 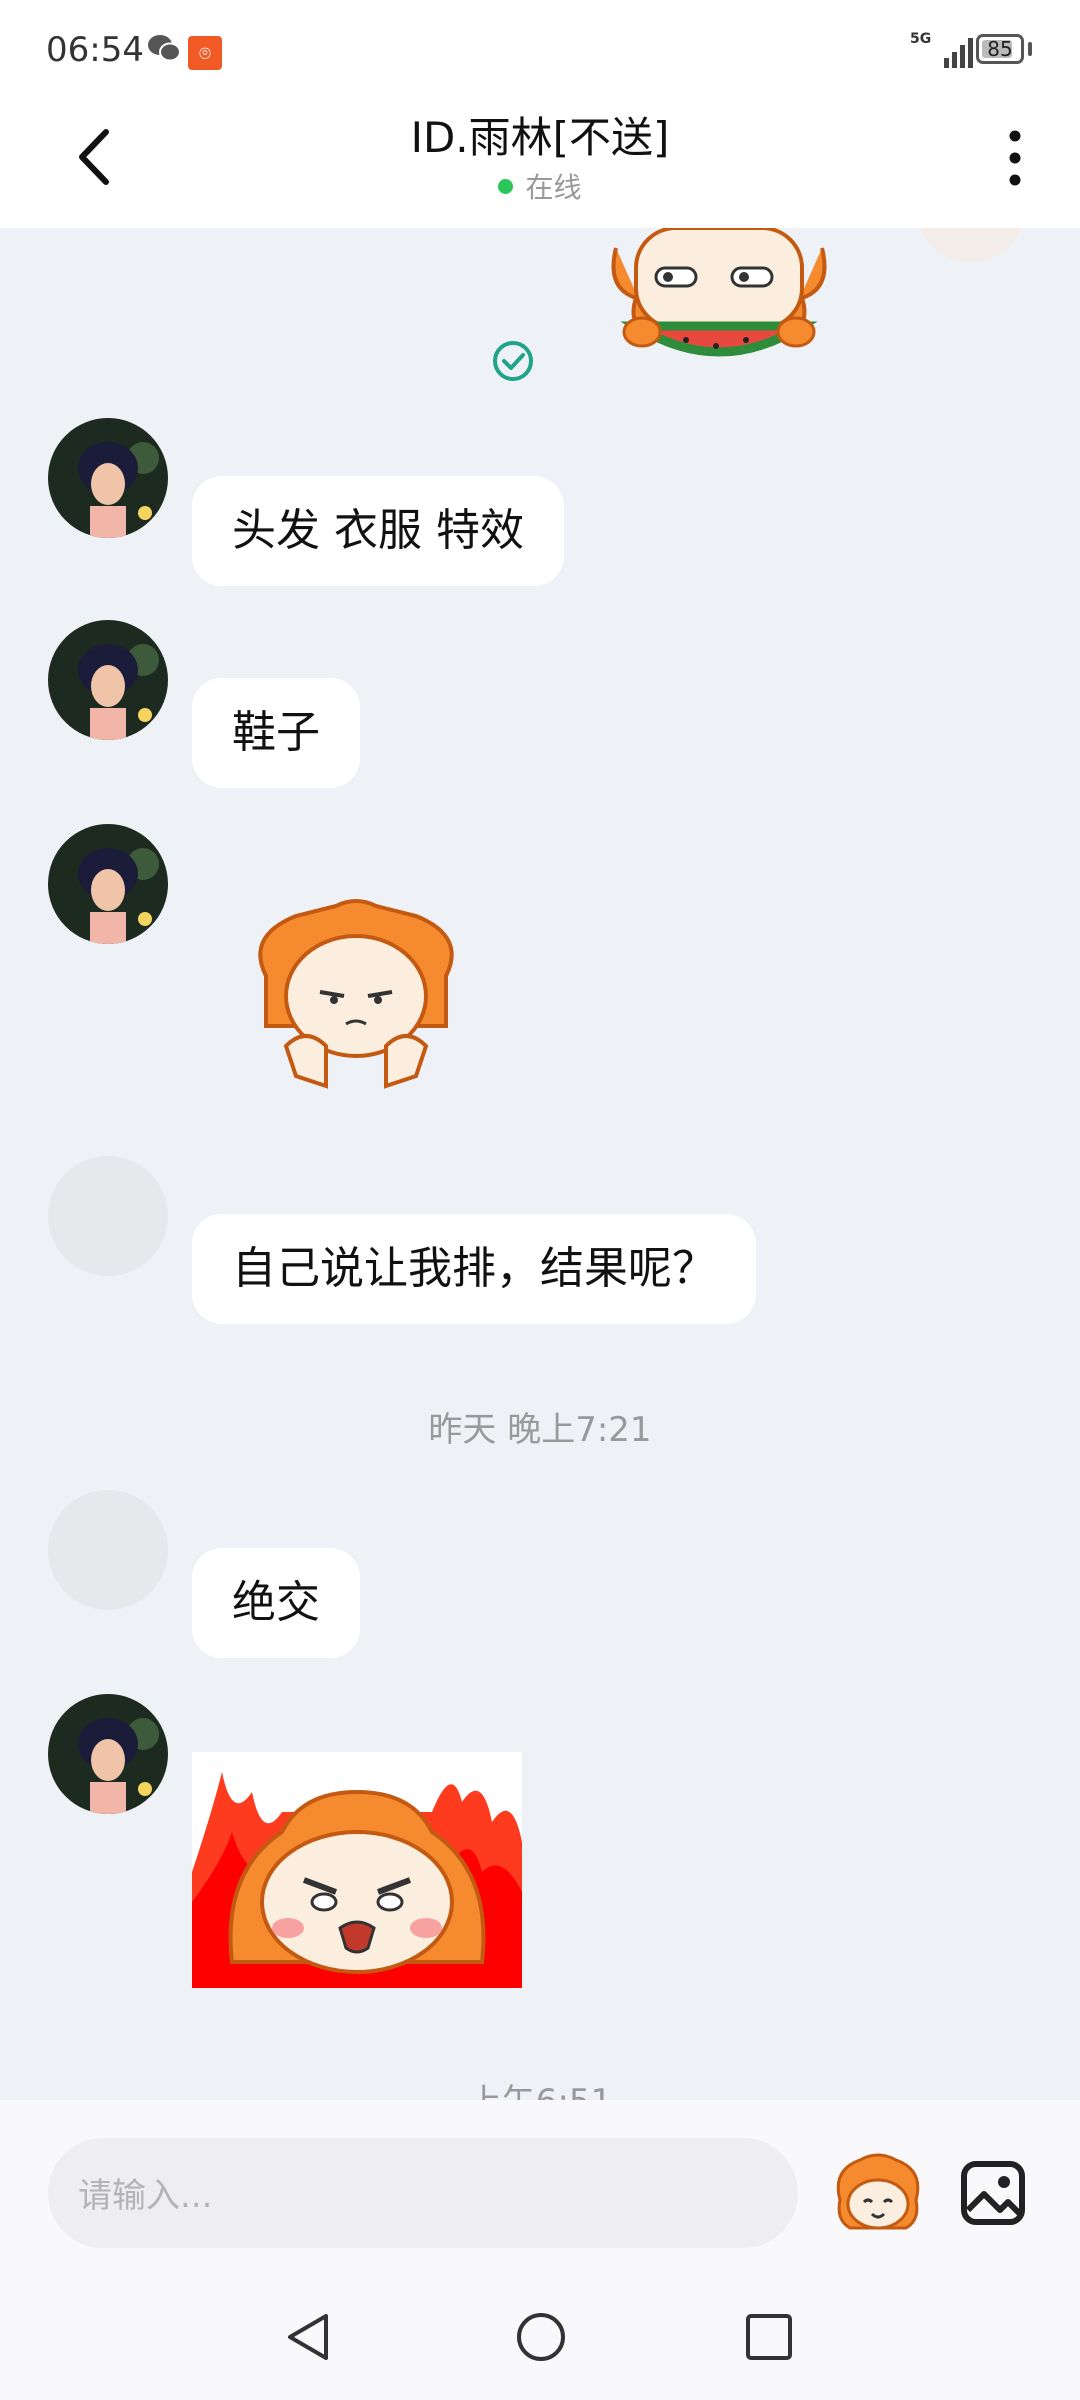 What do you see at coordinates (309, 2337) in the screenshot?
I see `nav-back-icon` at bounding box center [309, 2337].